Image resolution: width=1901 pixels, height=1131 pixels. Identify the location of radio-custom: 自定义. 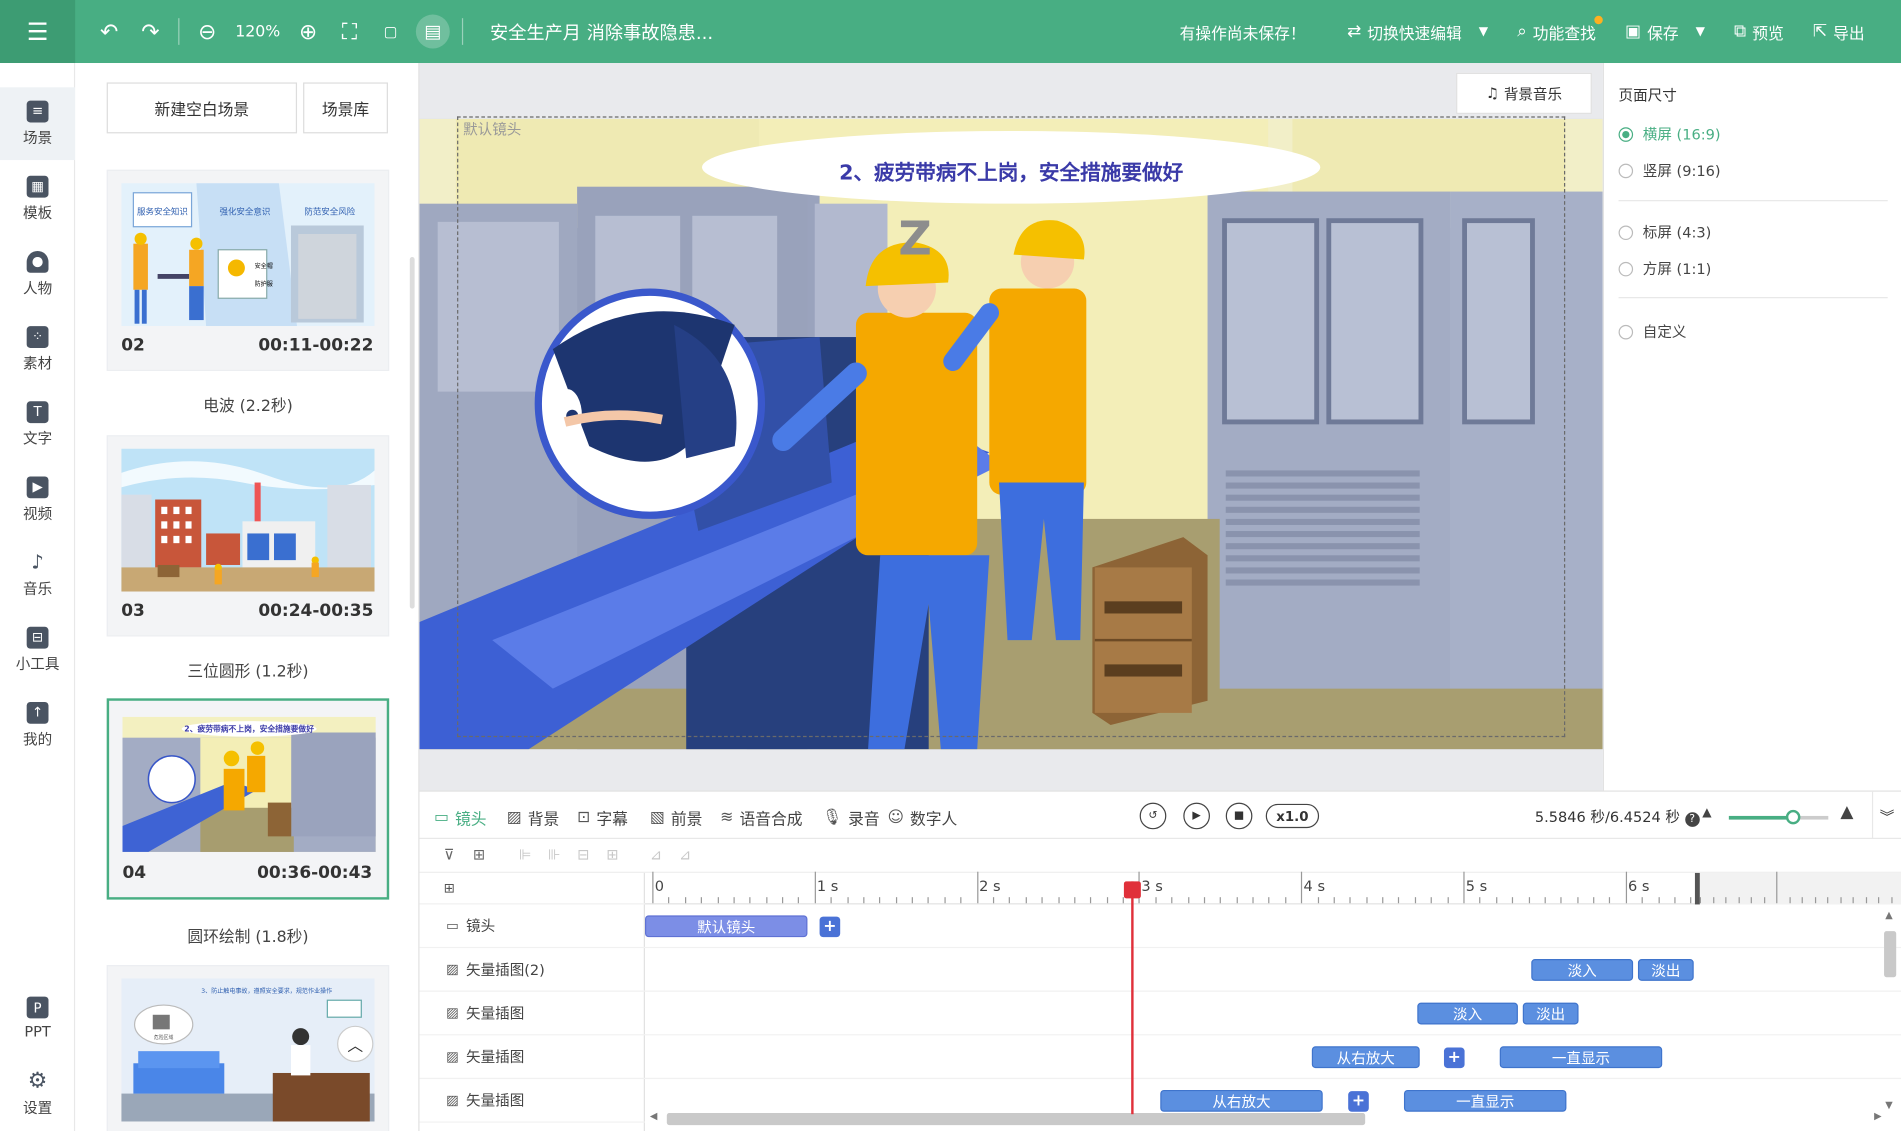
(1652, 331).